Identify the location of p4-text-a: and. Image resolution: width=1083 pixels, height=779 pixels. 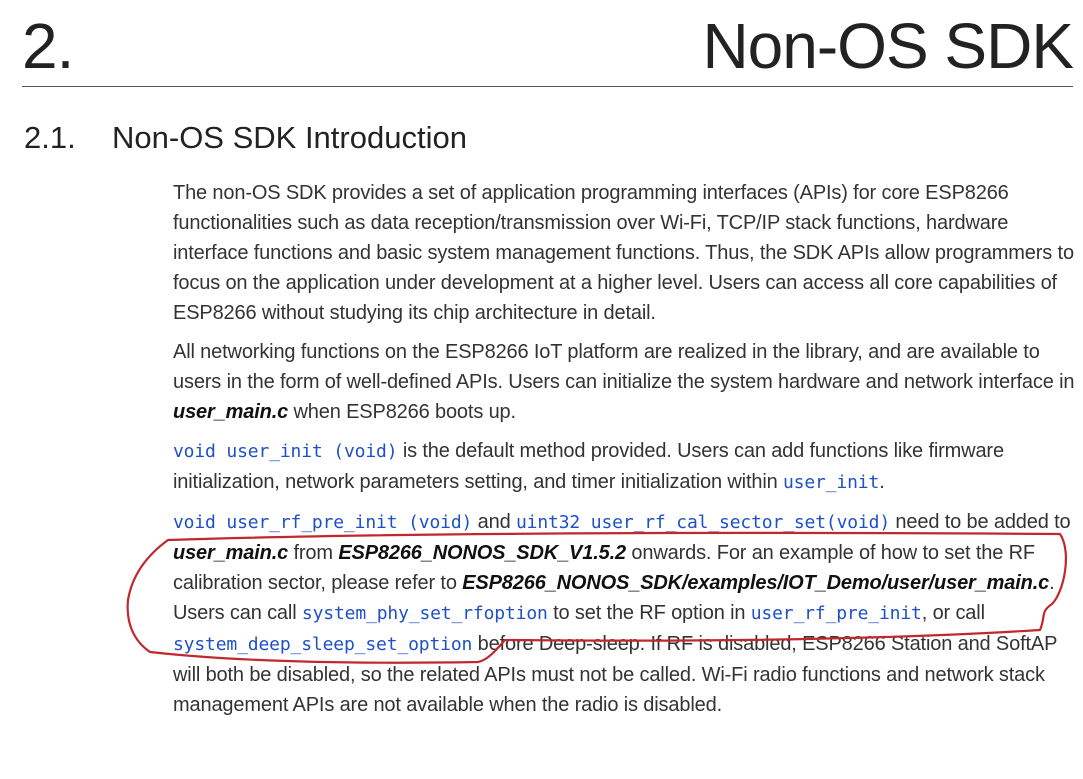
(494, 522).